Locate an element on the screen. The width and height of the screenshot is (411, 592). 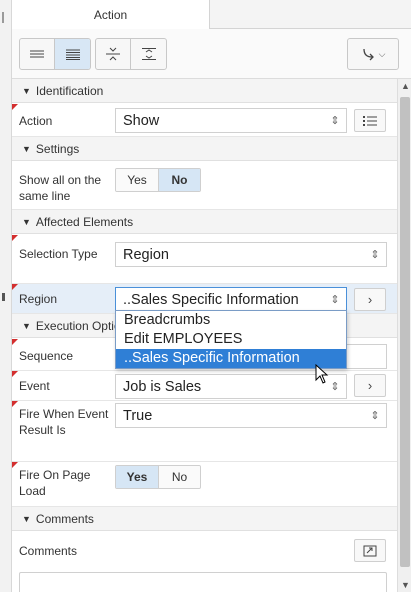
open-editor-icon is located at coordinates (370, 550).